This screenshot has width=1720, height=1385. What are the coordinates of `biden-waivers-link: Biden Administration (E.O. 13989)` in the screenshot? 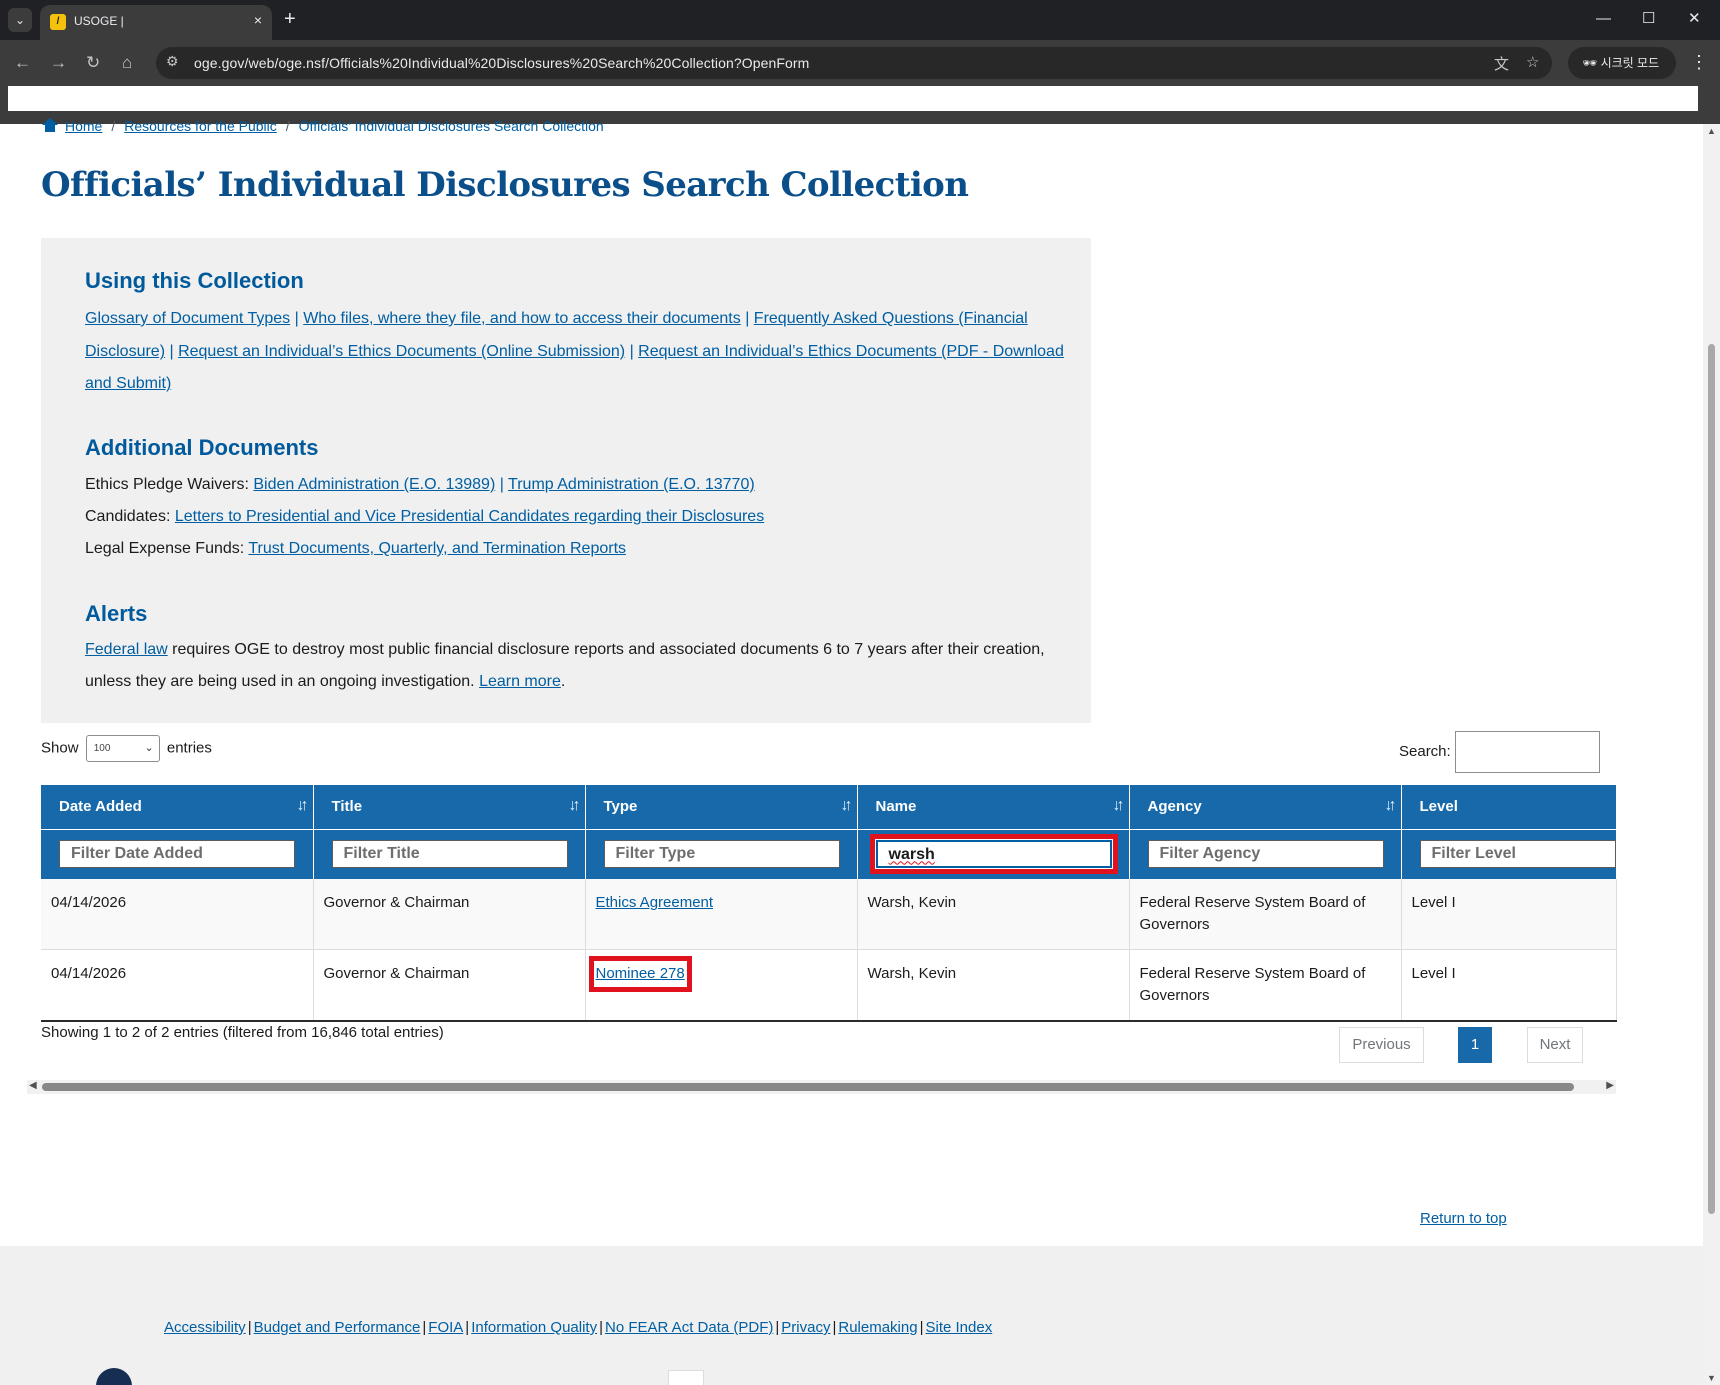 It's located at (374, 484).